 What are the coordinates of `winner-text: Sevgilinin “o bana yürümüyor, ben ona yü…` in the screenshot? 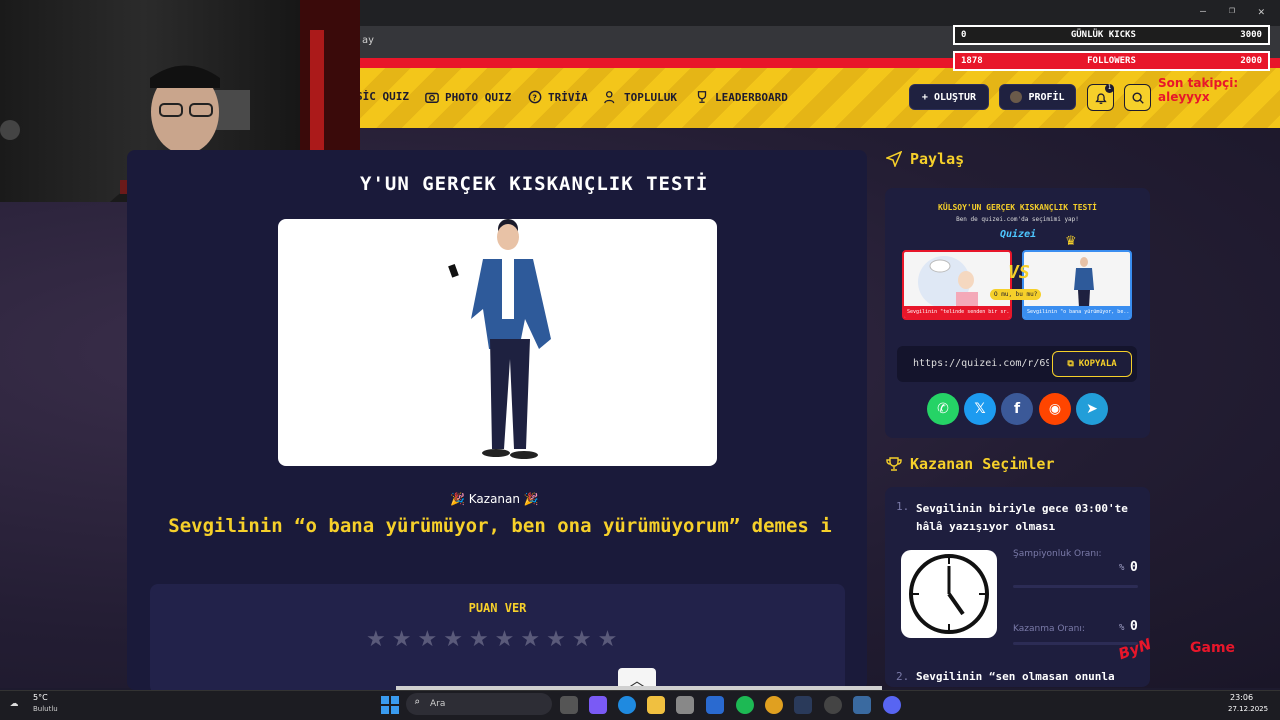 It's located at (500, 526).